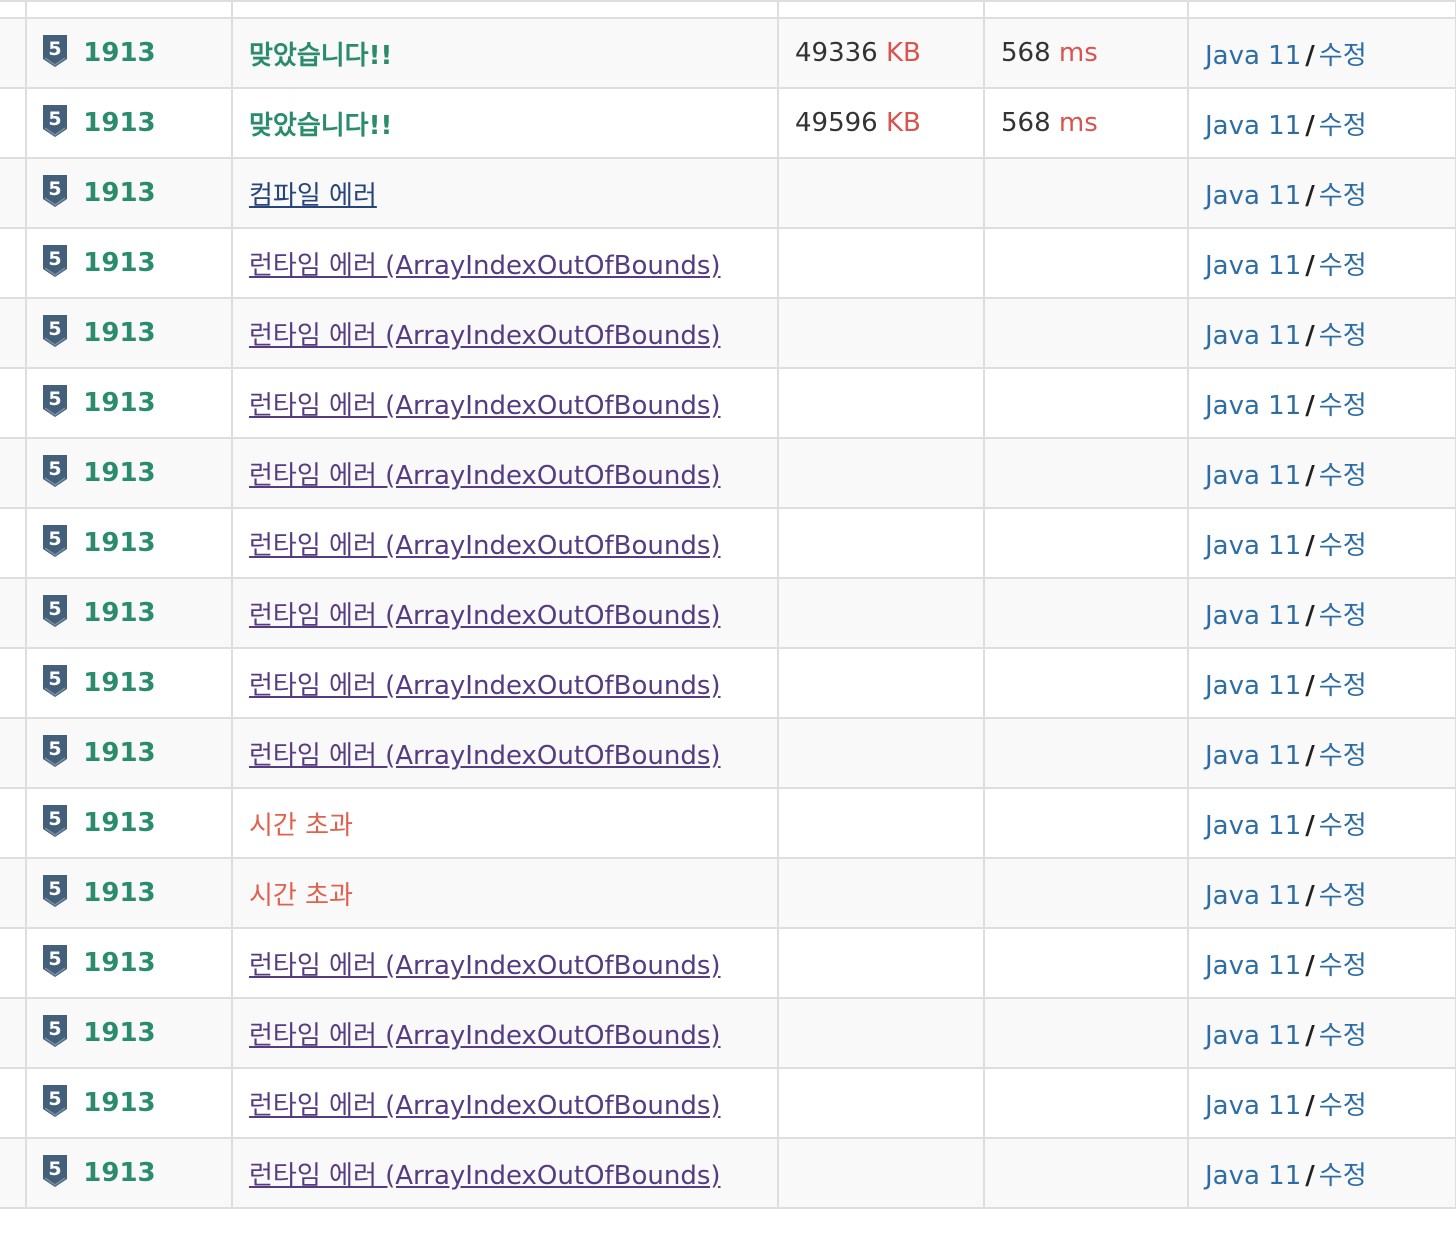  I want to click on time-cell: 568 ms, so click(1086, 53).